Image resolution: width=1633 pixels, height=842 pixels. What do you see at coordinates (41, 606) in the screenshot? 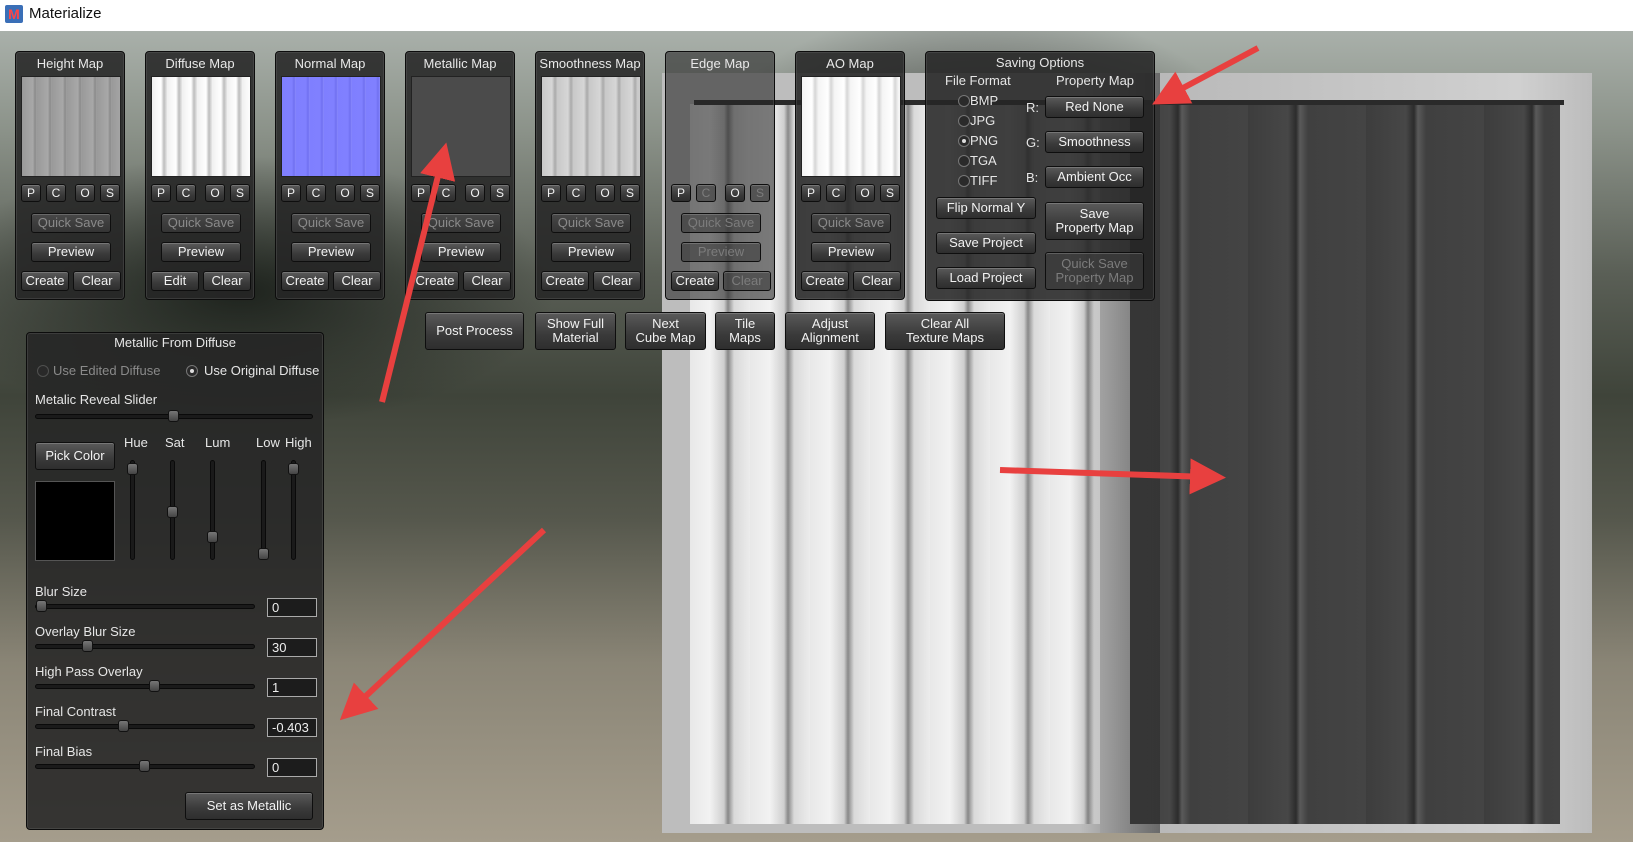
I see `blur-size-handle` at bounding box center [41, 606].